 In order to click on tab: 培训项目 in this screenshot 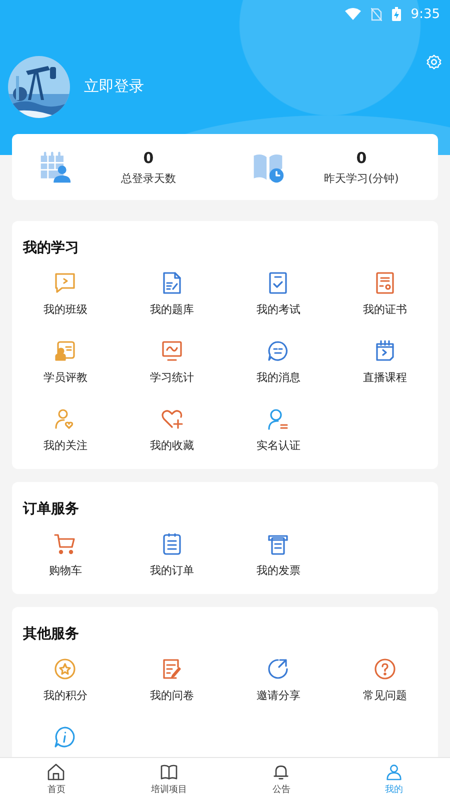, I will do `click(168, 779)`.